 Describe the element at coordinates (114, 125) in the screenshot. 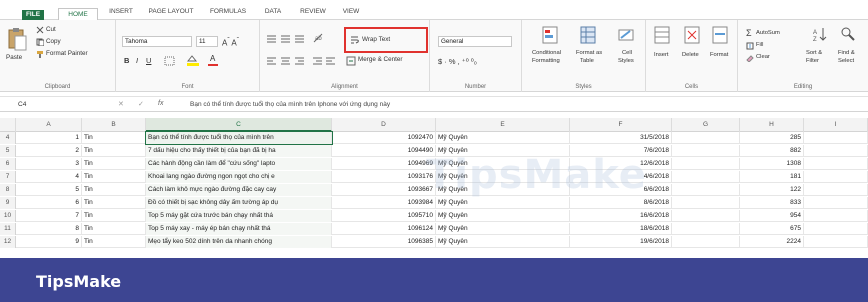

I see `column-header-b: B` at that location.